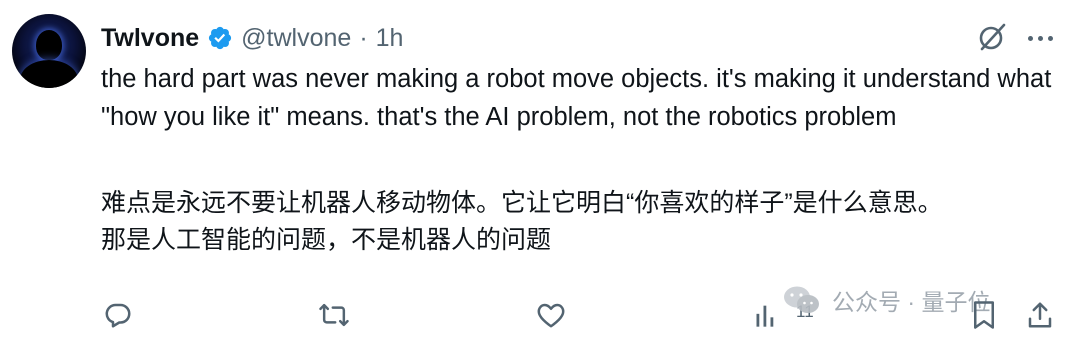 This screenshot has width=1080, height=343. Describe the element at coordinates (801, 299) in the screenshot. I see `wechat-icon` at that location.